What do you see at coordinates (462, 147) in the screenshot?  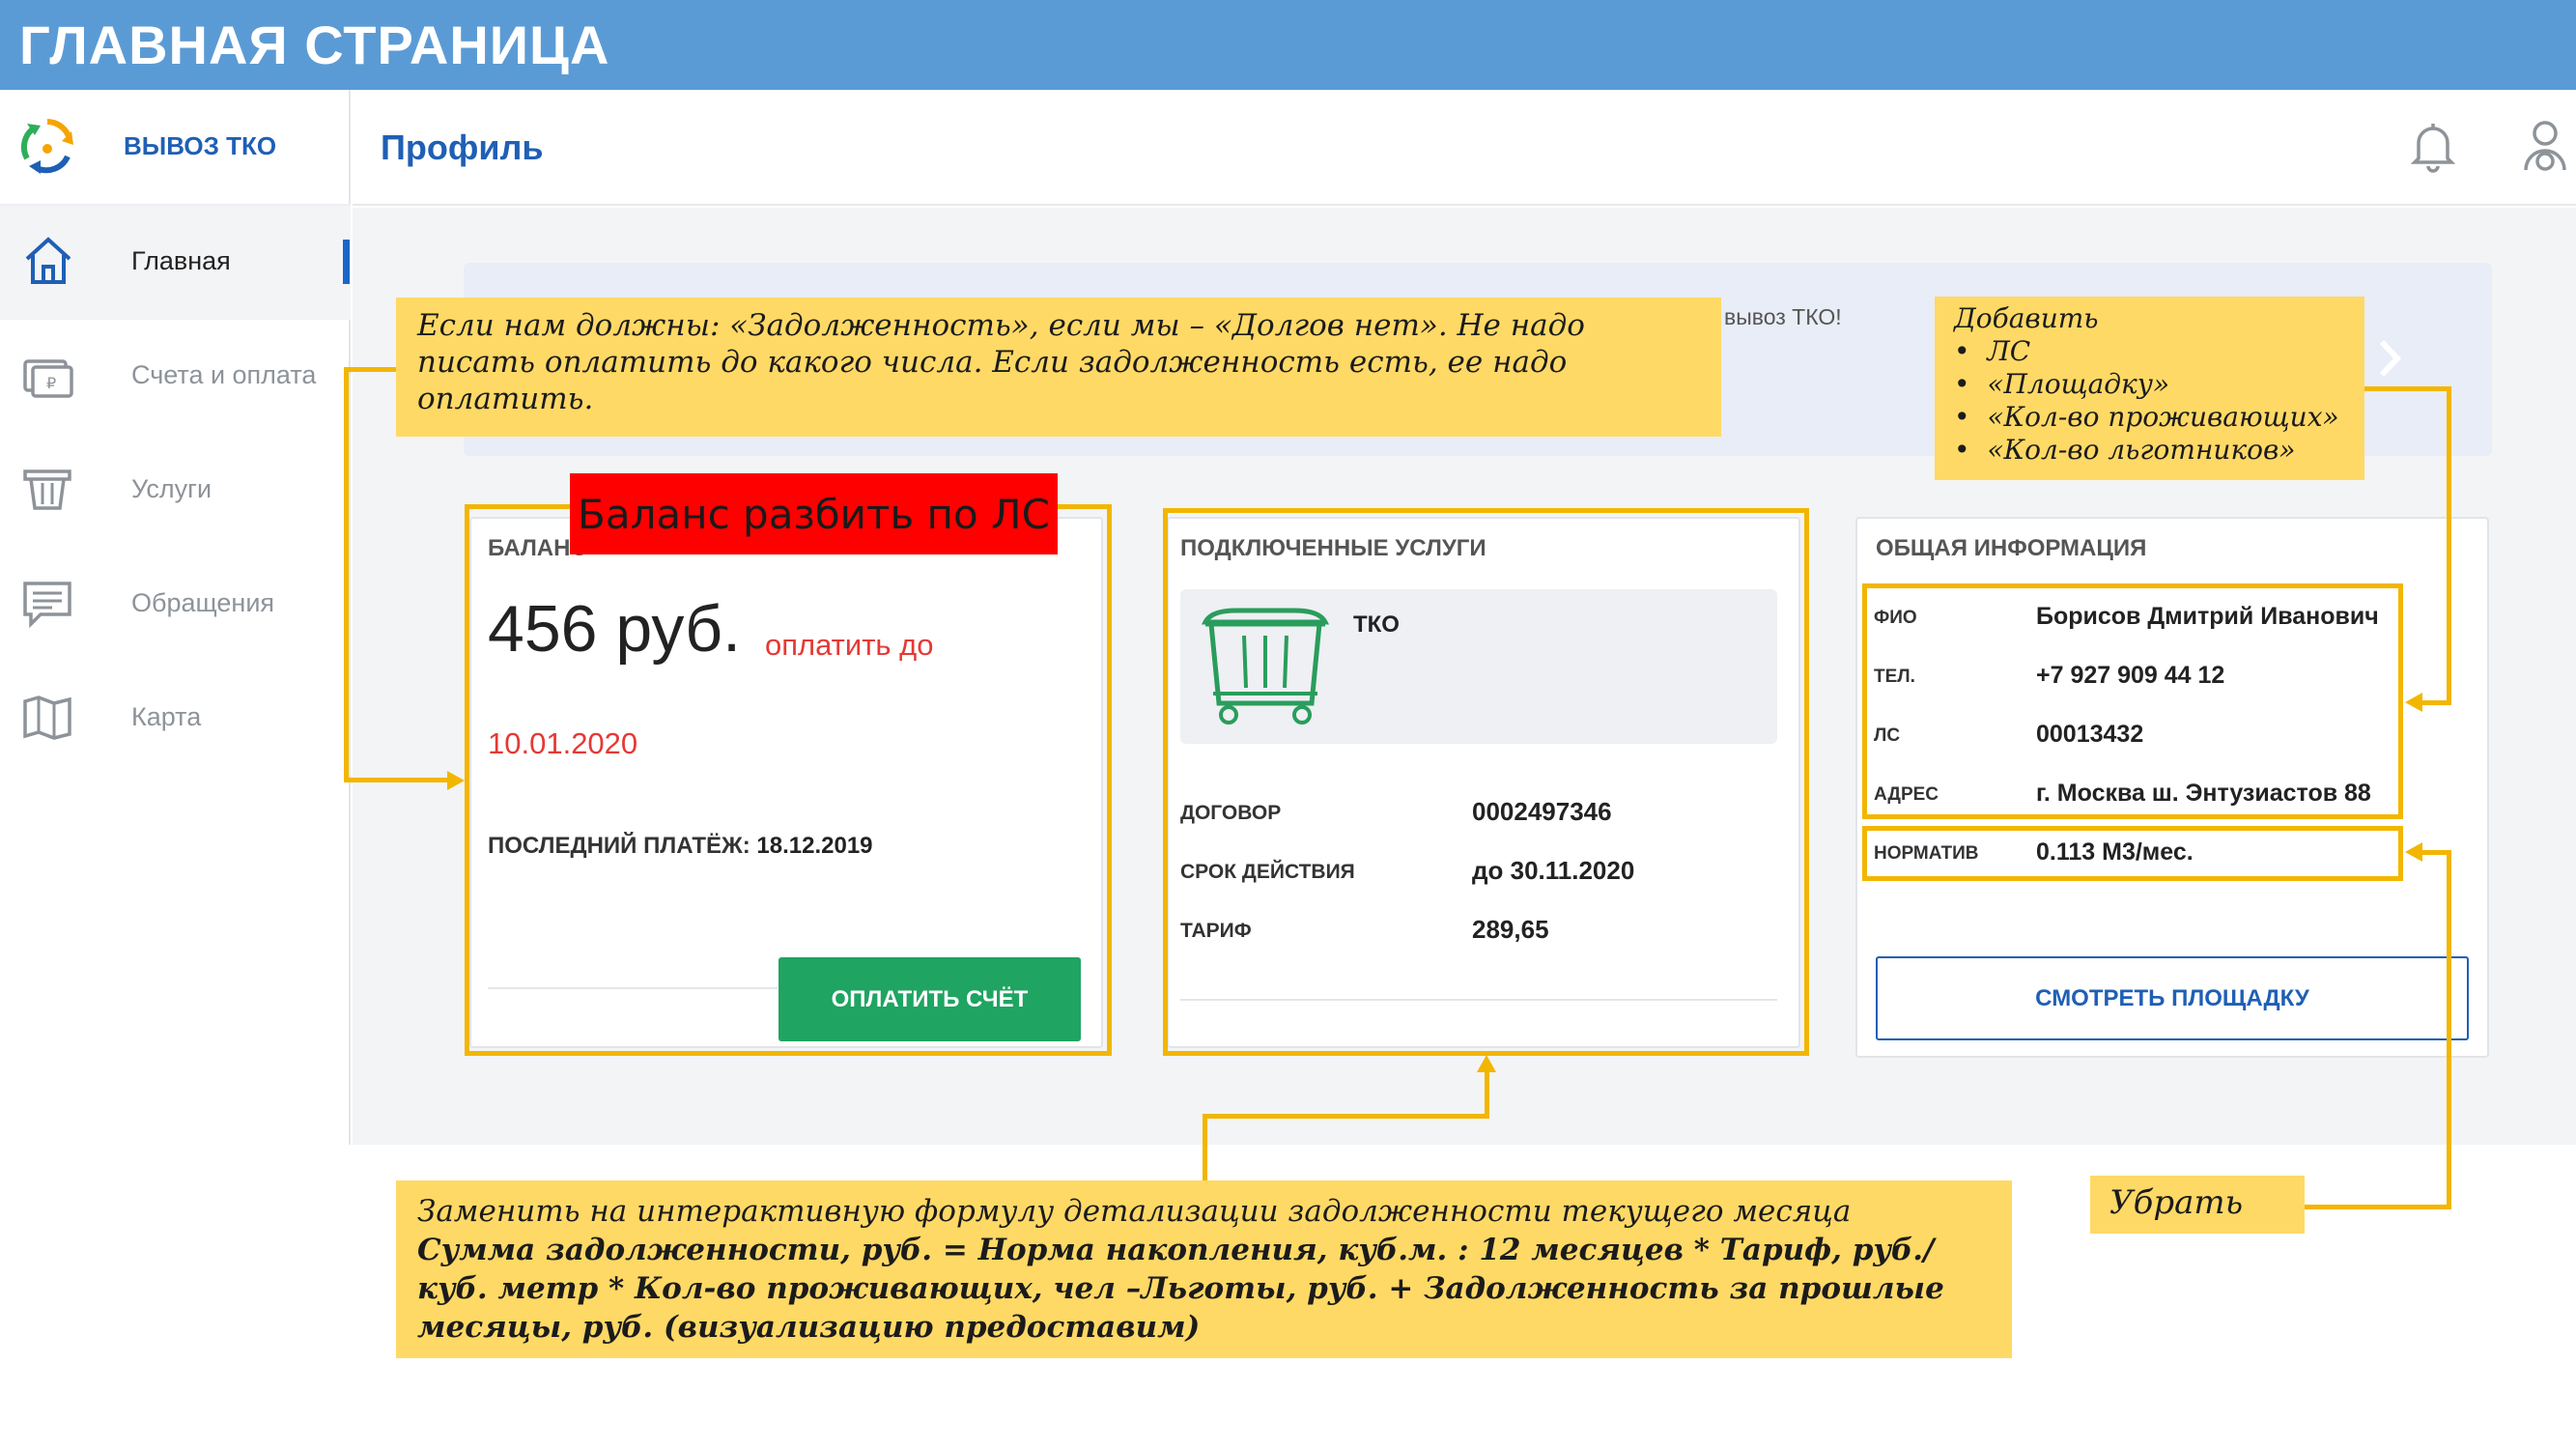 I see `page-title: Профиль` at bounding box center [462, 147].